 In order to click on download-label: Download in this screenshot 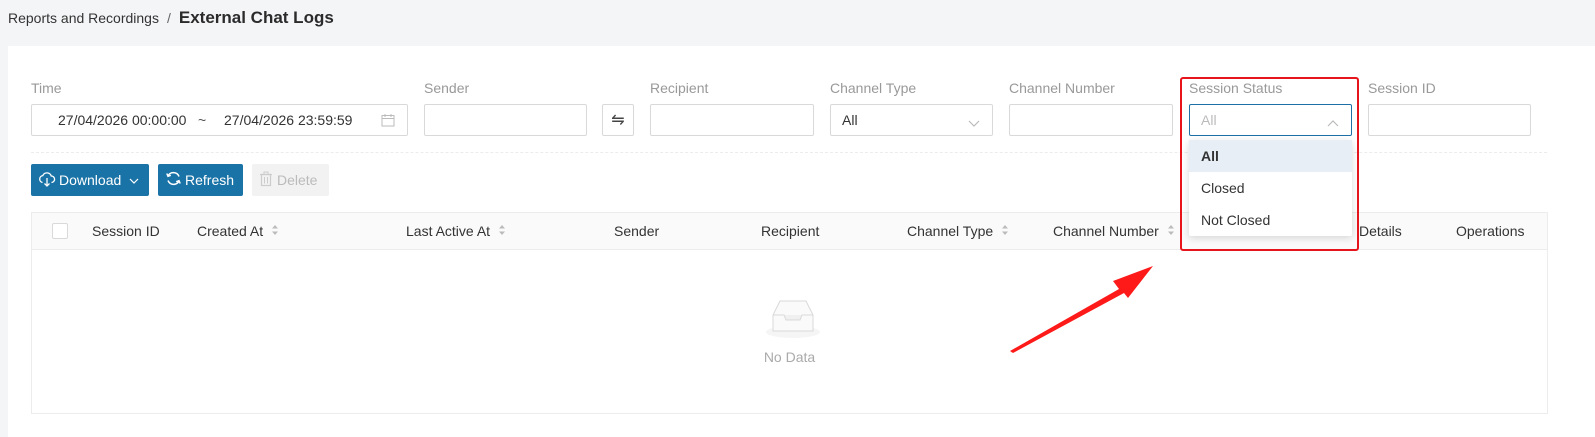, I will do `click(90, 180)`.